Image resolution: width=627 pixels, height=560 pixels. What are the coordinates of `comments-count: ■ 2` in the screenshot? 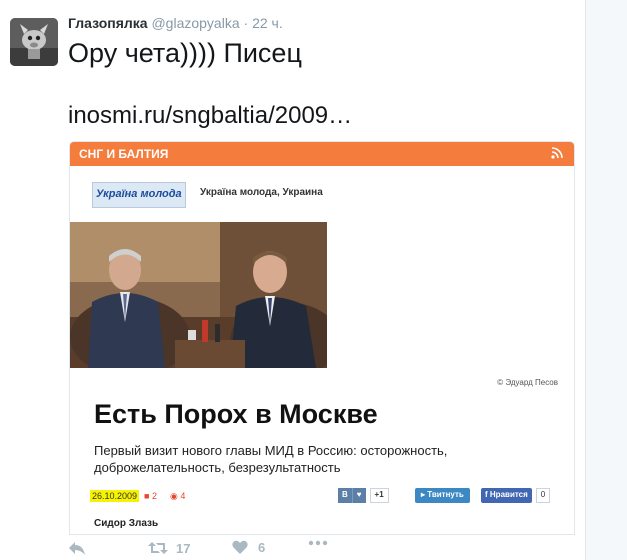 It's located at (150, 496).